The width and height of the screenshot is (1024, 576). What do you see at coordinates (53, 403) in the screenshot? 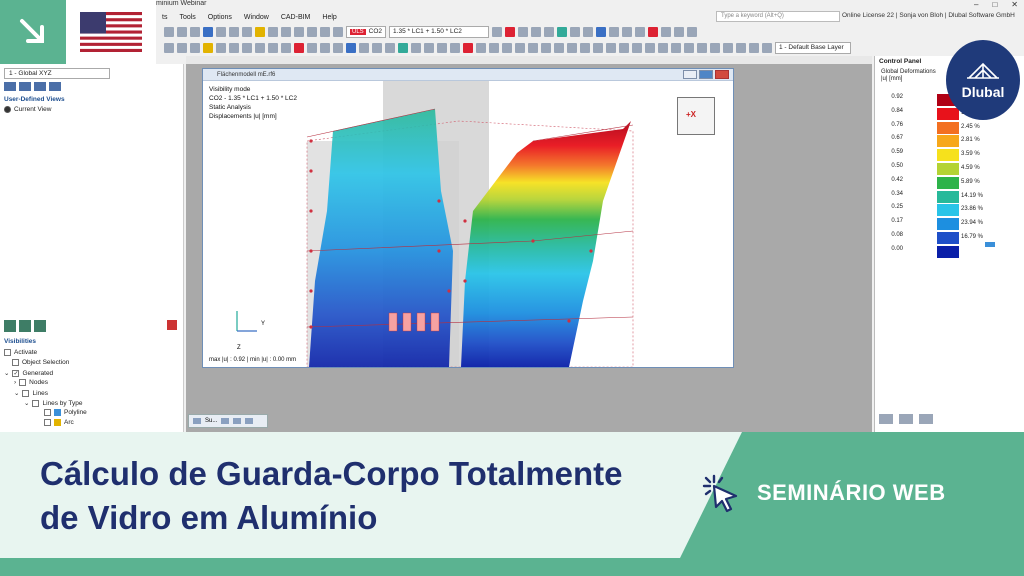
I see `lines-by-type-item: ⌄ Lines by Type` at bounding box center [53, 403].